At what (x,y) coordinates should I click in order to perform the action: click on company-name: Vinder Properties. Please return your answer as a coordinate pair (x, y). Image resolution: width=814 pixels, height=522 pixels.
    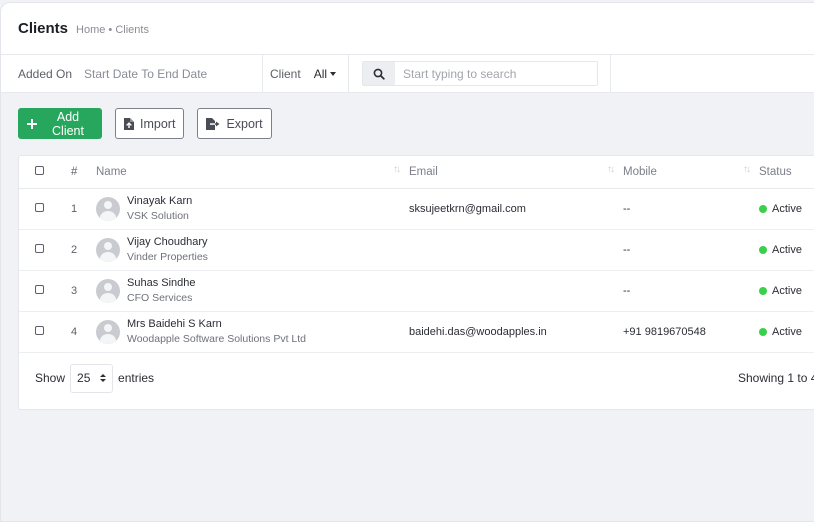
    Looking at the image, I should click on (167, 256).